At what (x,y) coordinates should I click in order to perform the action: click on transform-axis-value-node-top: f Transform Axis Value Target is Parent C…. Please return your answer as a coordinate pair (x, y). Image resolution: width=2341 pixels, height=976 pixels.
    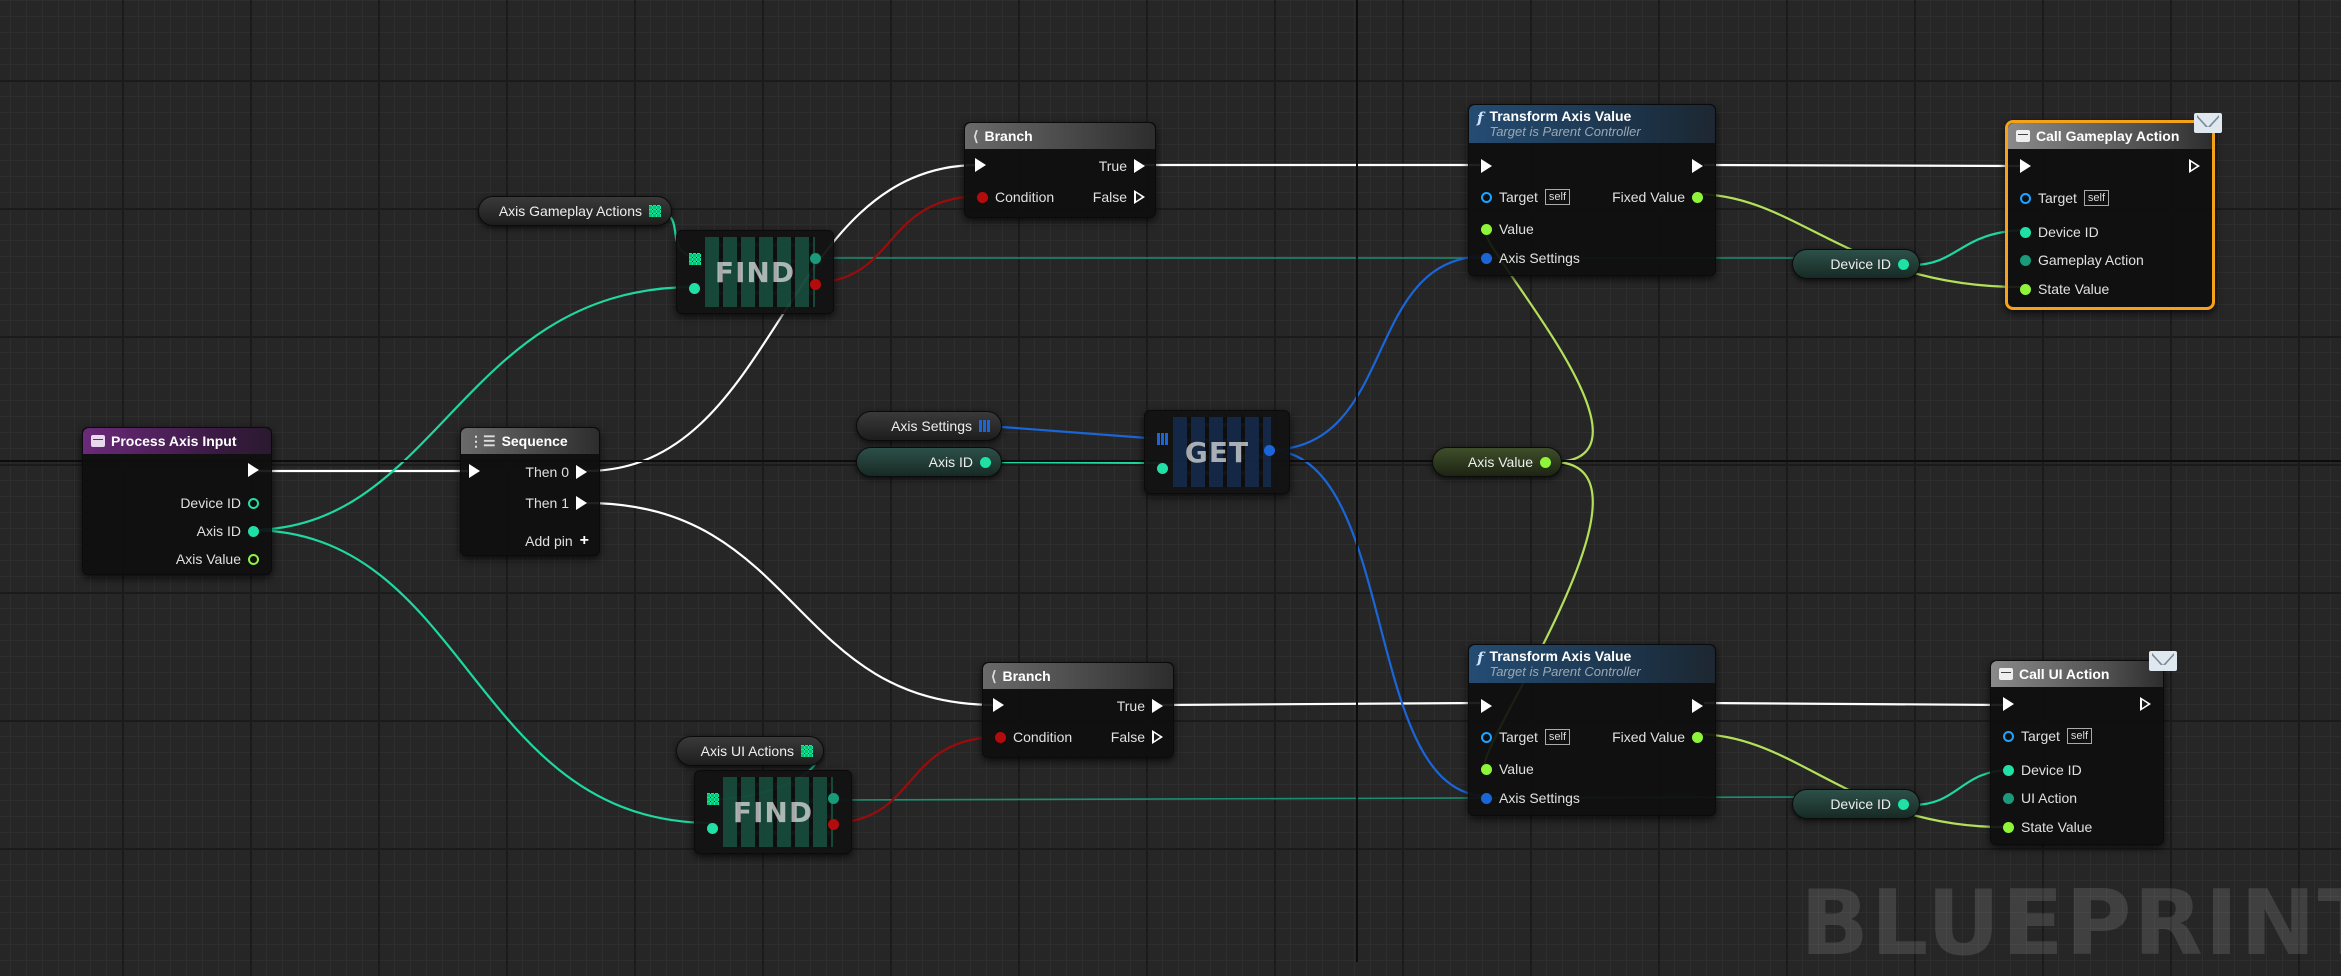
    Looking at the image, I should click on (1592, 190).